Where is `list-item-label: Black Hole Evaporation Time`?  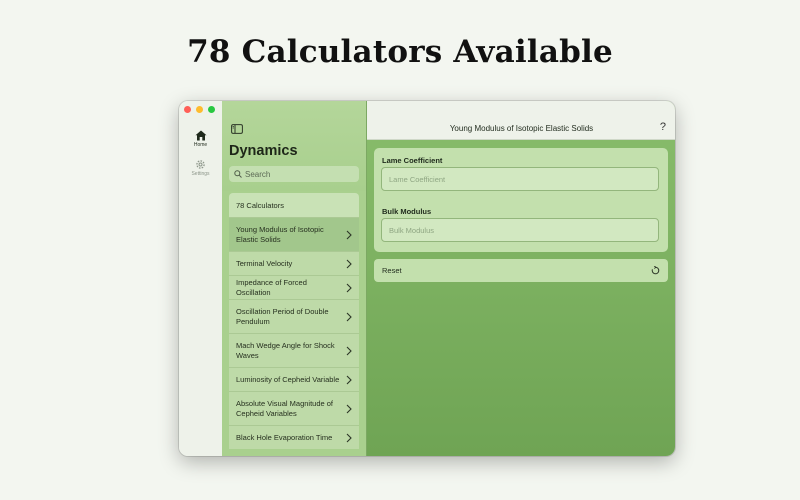
list-item-label: Black Hole Evaporation Time is located at coordinates (284, 437).